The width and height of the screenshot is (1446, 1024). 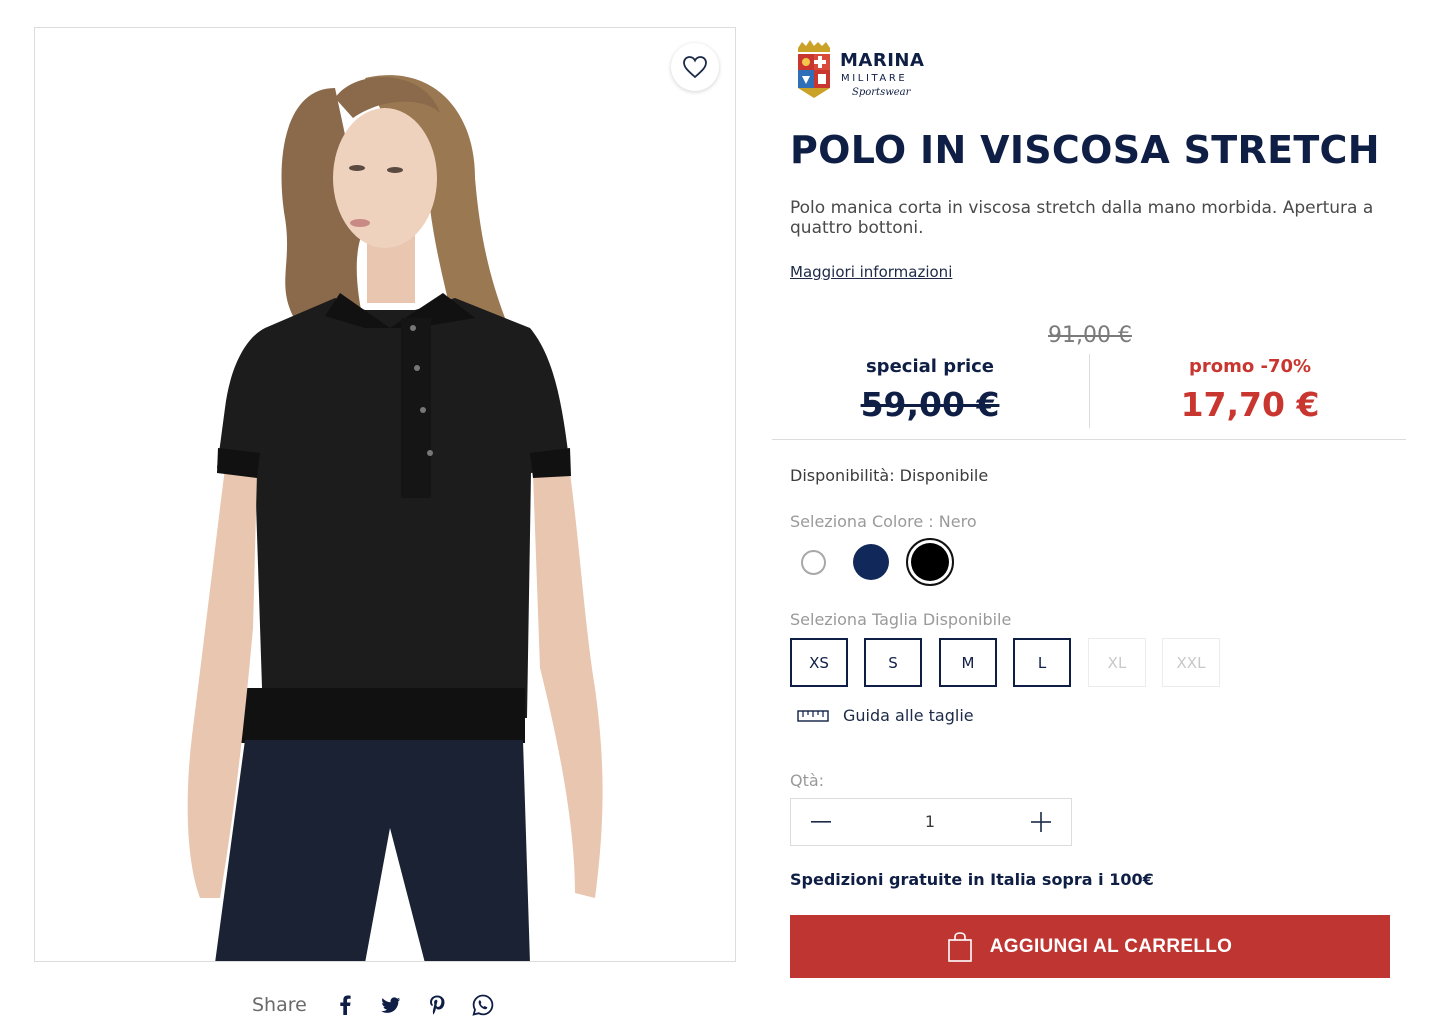 I want to click on wishlist-button, so click(x=695, y=67).